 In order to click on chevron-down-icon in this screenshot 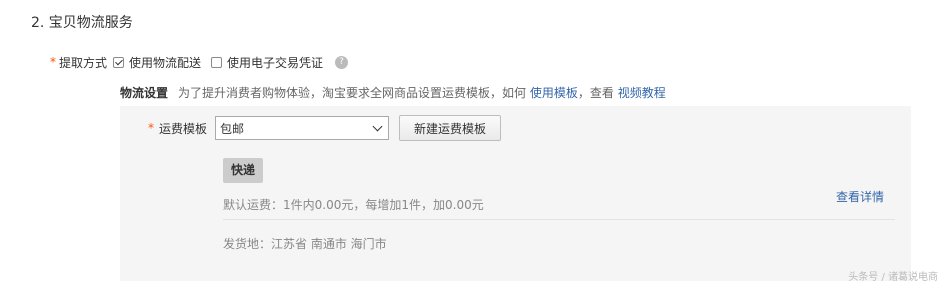, I will do `click(377, 126)`.